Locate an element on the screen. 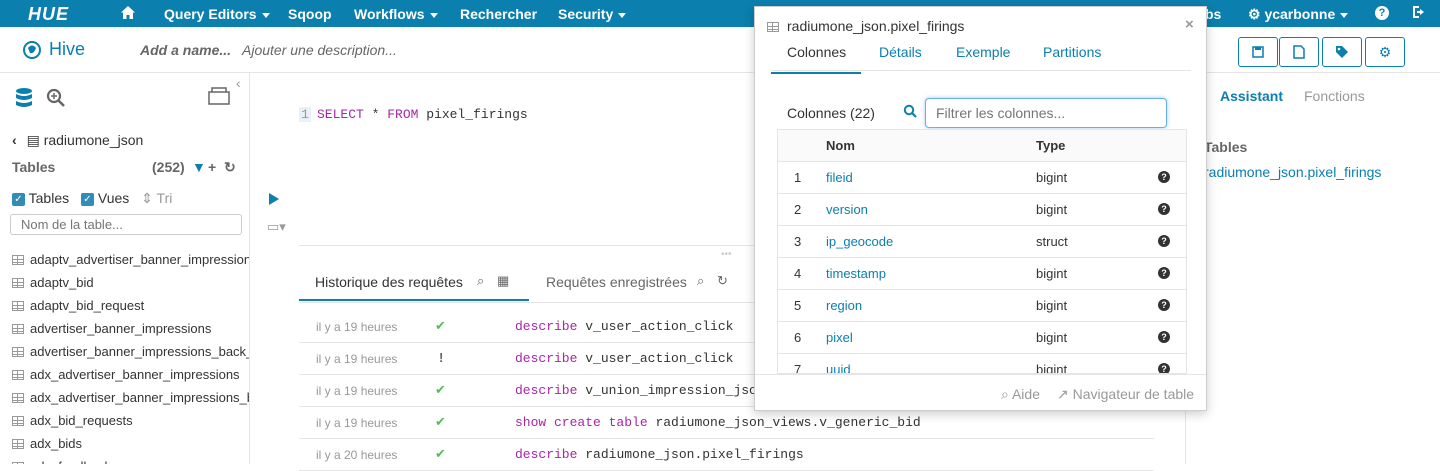 The image size is (1440, 471). table-list-item: adaptv_bid_request is located at coordinates (78, 305).